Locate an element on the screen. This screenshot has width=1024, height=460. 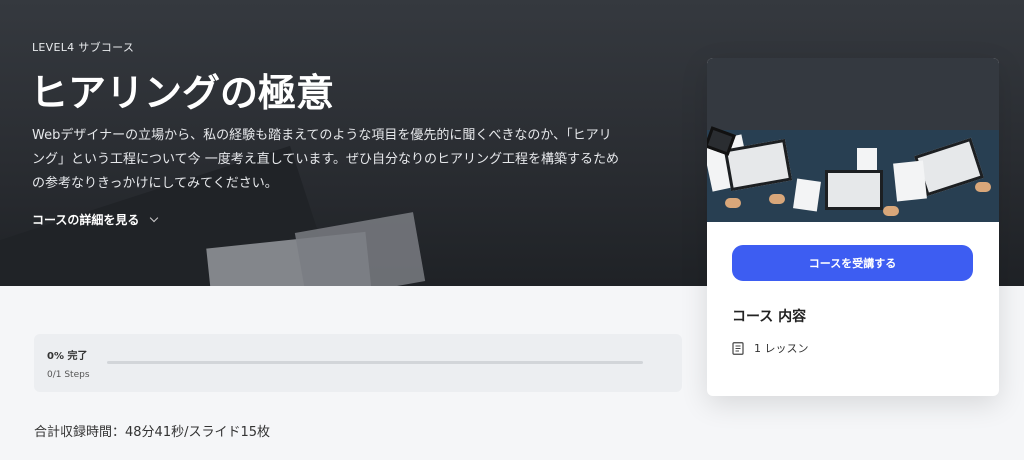
lesson-count-label: 1 レッスン is located at coordinates (781, 348).